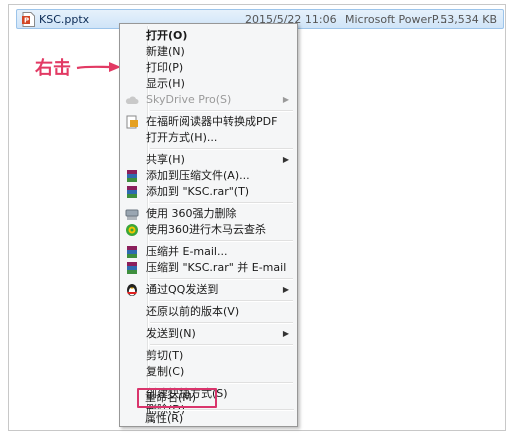 The image size is (516, 437). I want to click on 360-security-icon, so click(132, 230).